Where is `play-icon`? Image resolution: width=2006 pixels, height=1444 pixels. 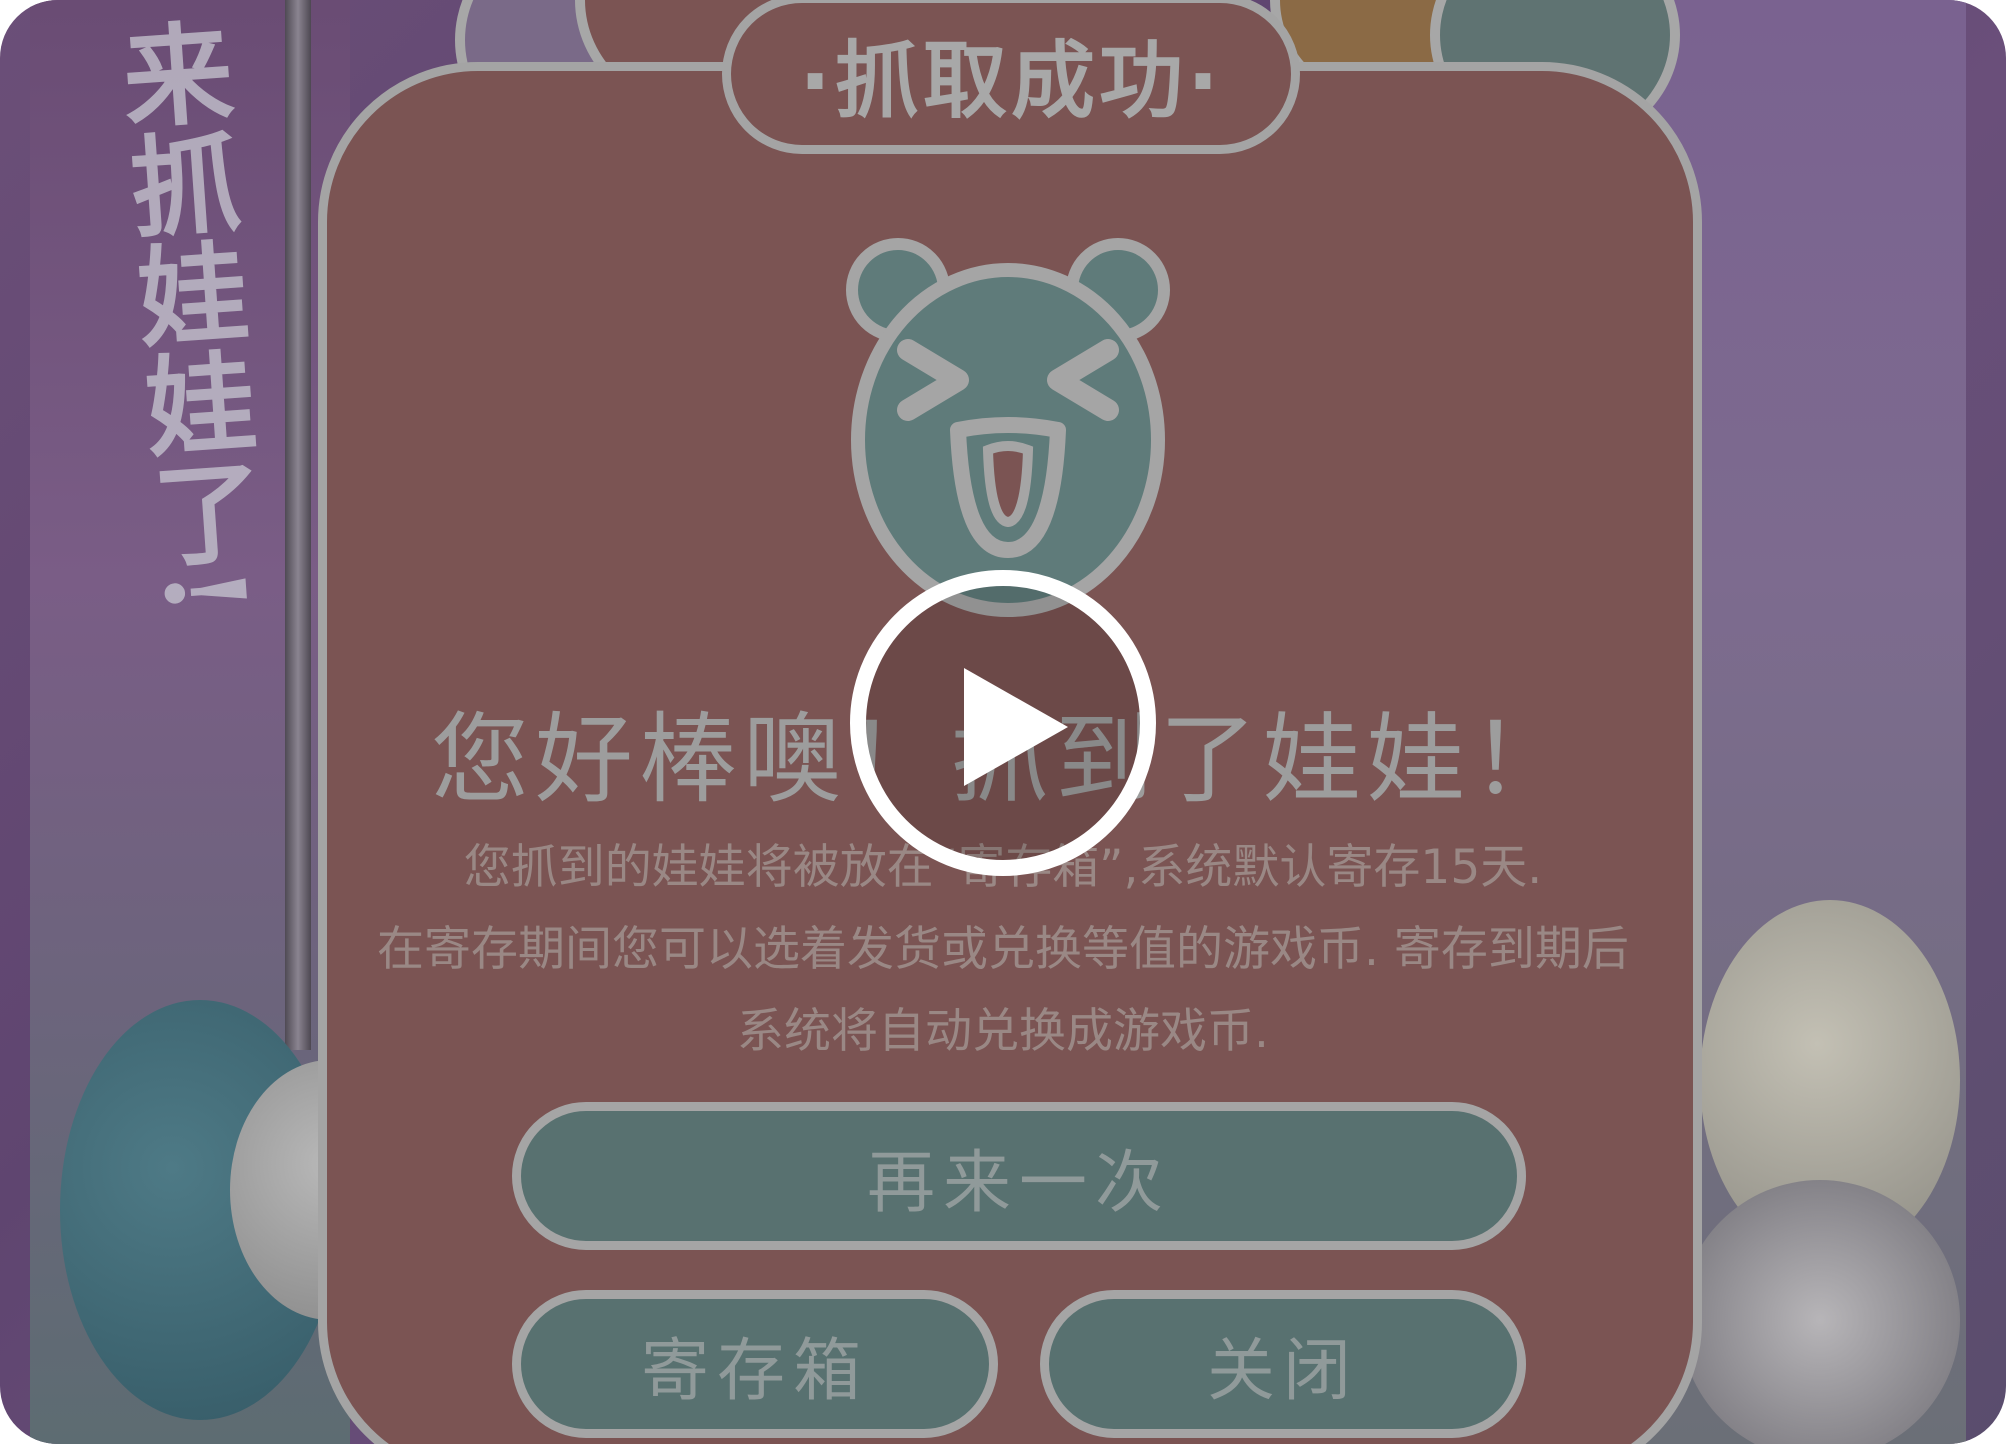
play-icon is located at coordinates (1003, 723).